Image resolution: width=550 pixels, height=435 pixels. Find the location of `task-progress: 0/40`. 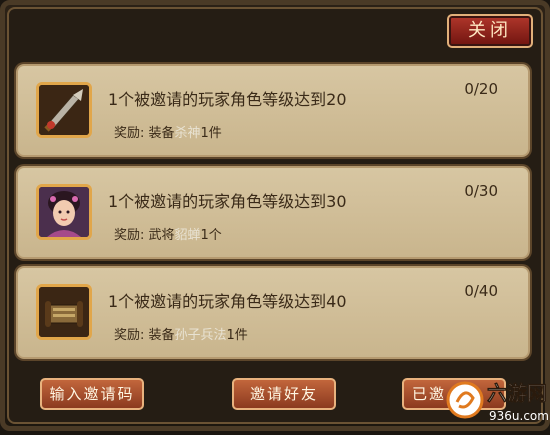

task-progress: 0/40 is located at coordinates (481, 291).